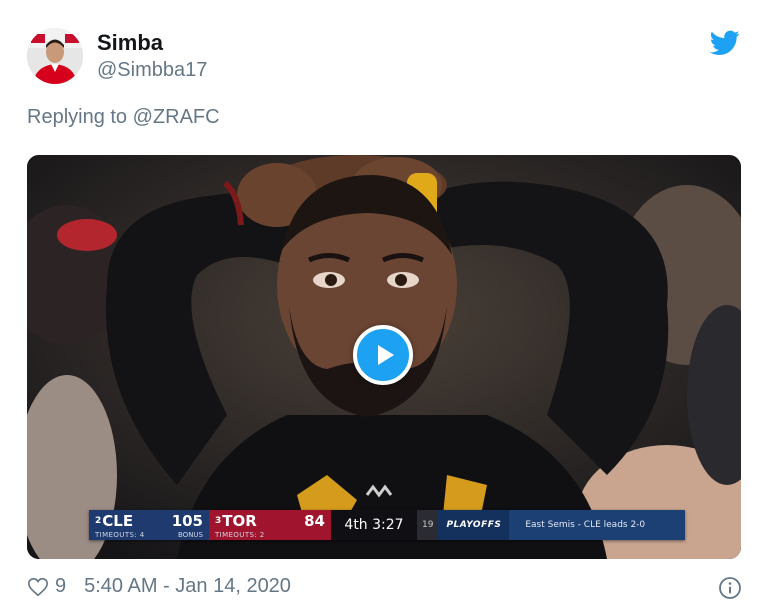 The width and height of the screenshot is (764, 616). I want to click on away-timeouts: TIMEOUTS: 4, so click(120, 535).